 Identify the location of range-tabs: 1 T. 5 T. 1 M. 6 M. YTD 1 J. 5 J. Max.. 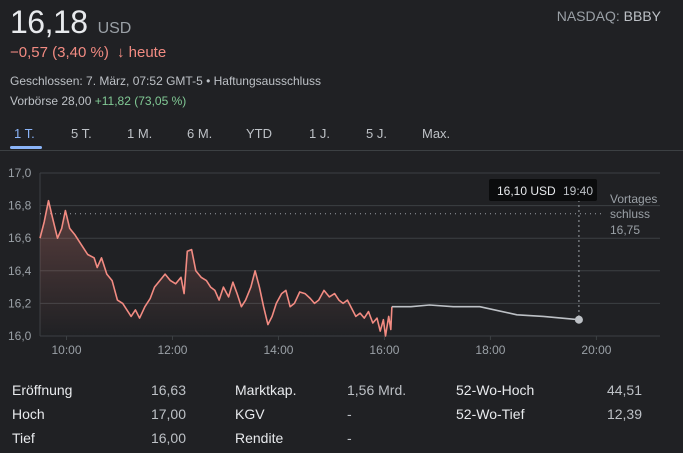
(341, 139).